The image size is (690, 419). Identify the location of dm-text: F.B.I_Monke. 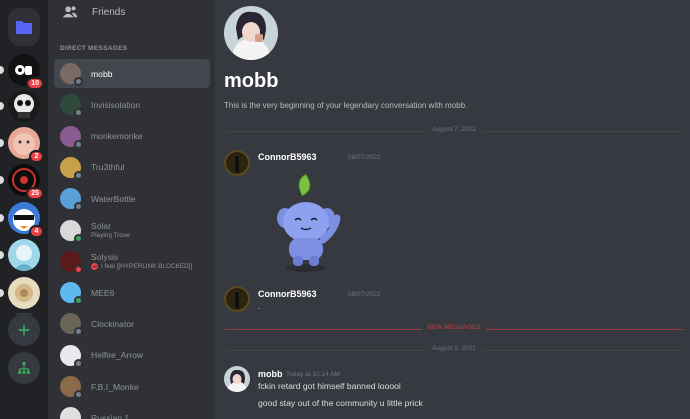
(115, 387).